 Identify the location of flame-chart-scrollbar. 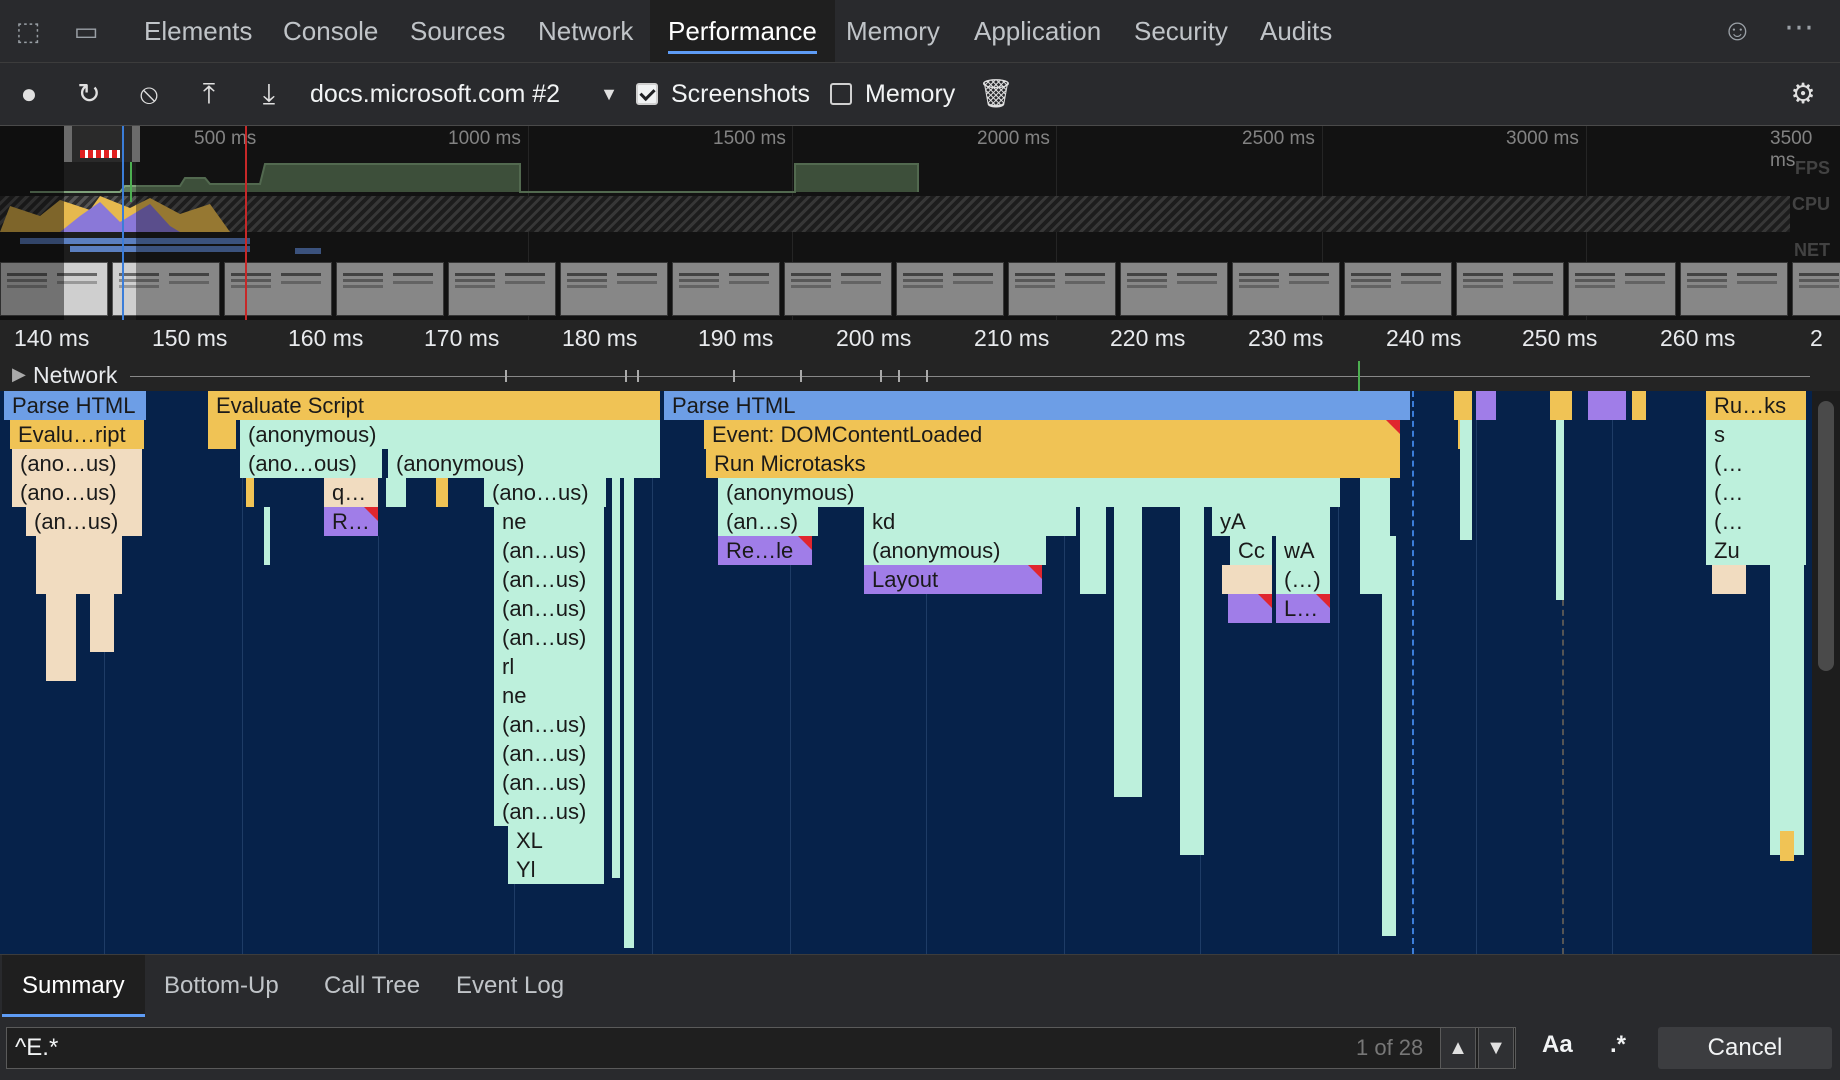
(1826, 672).